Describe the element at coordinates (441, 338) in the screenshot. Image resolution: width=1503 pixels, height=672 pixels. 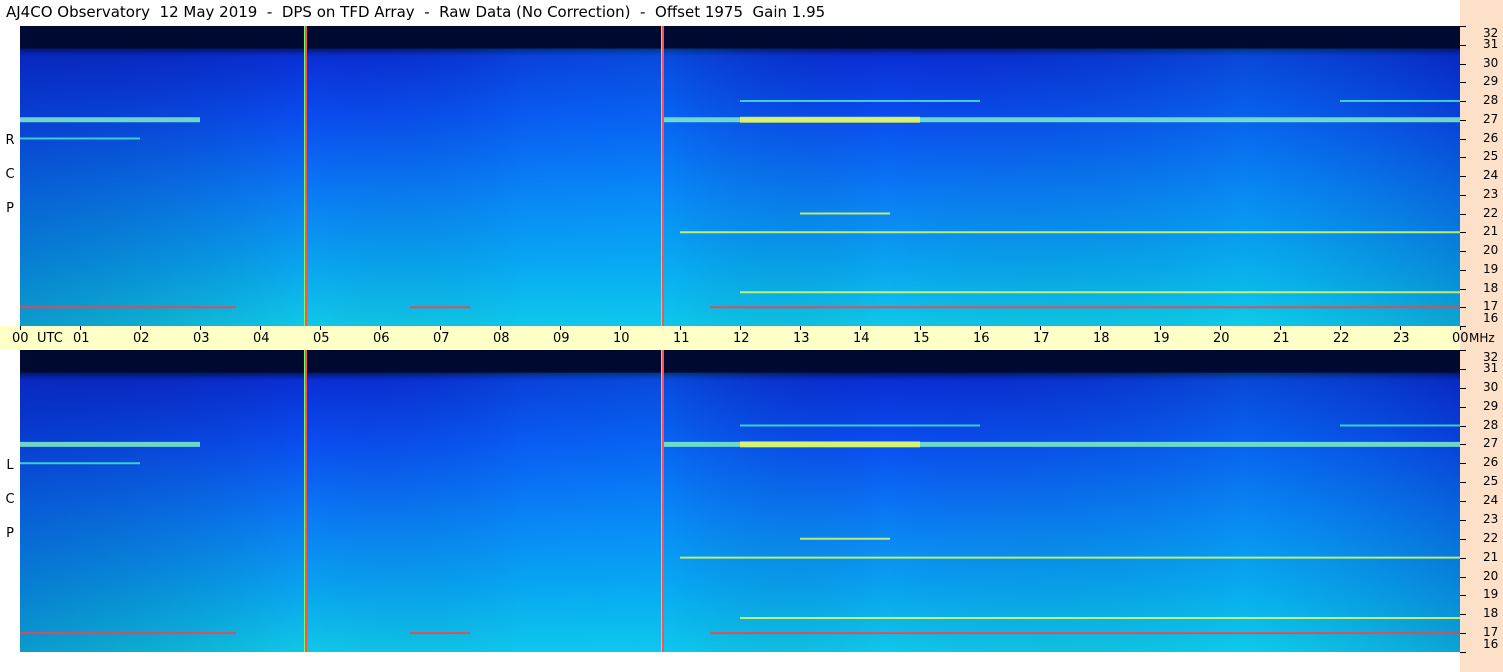
I see `time-tick-label-7: 07` at that location.